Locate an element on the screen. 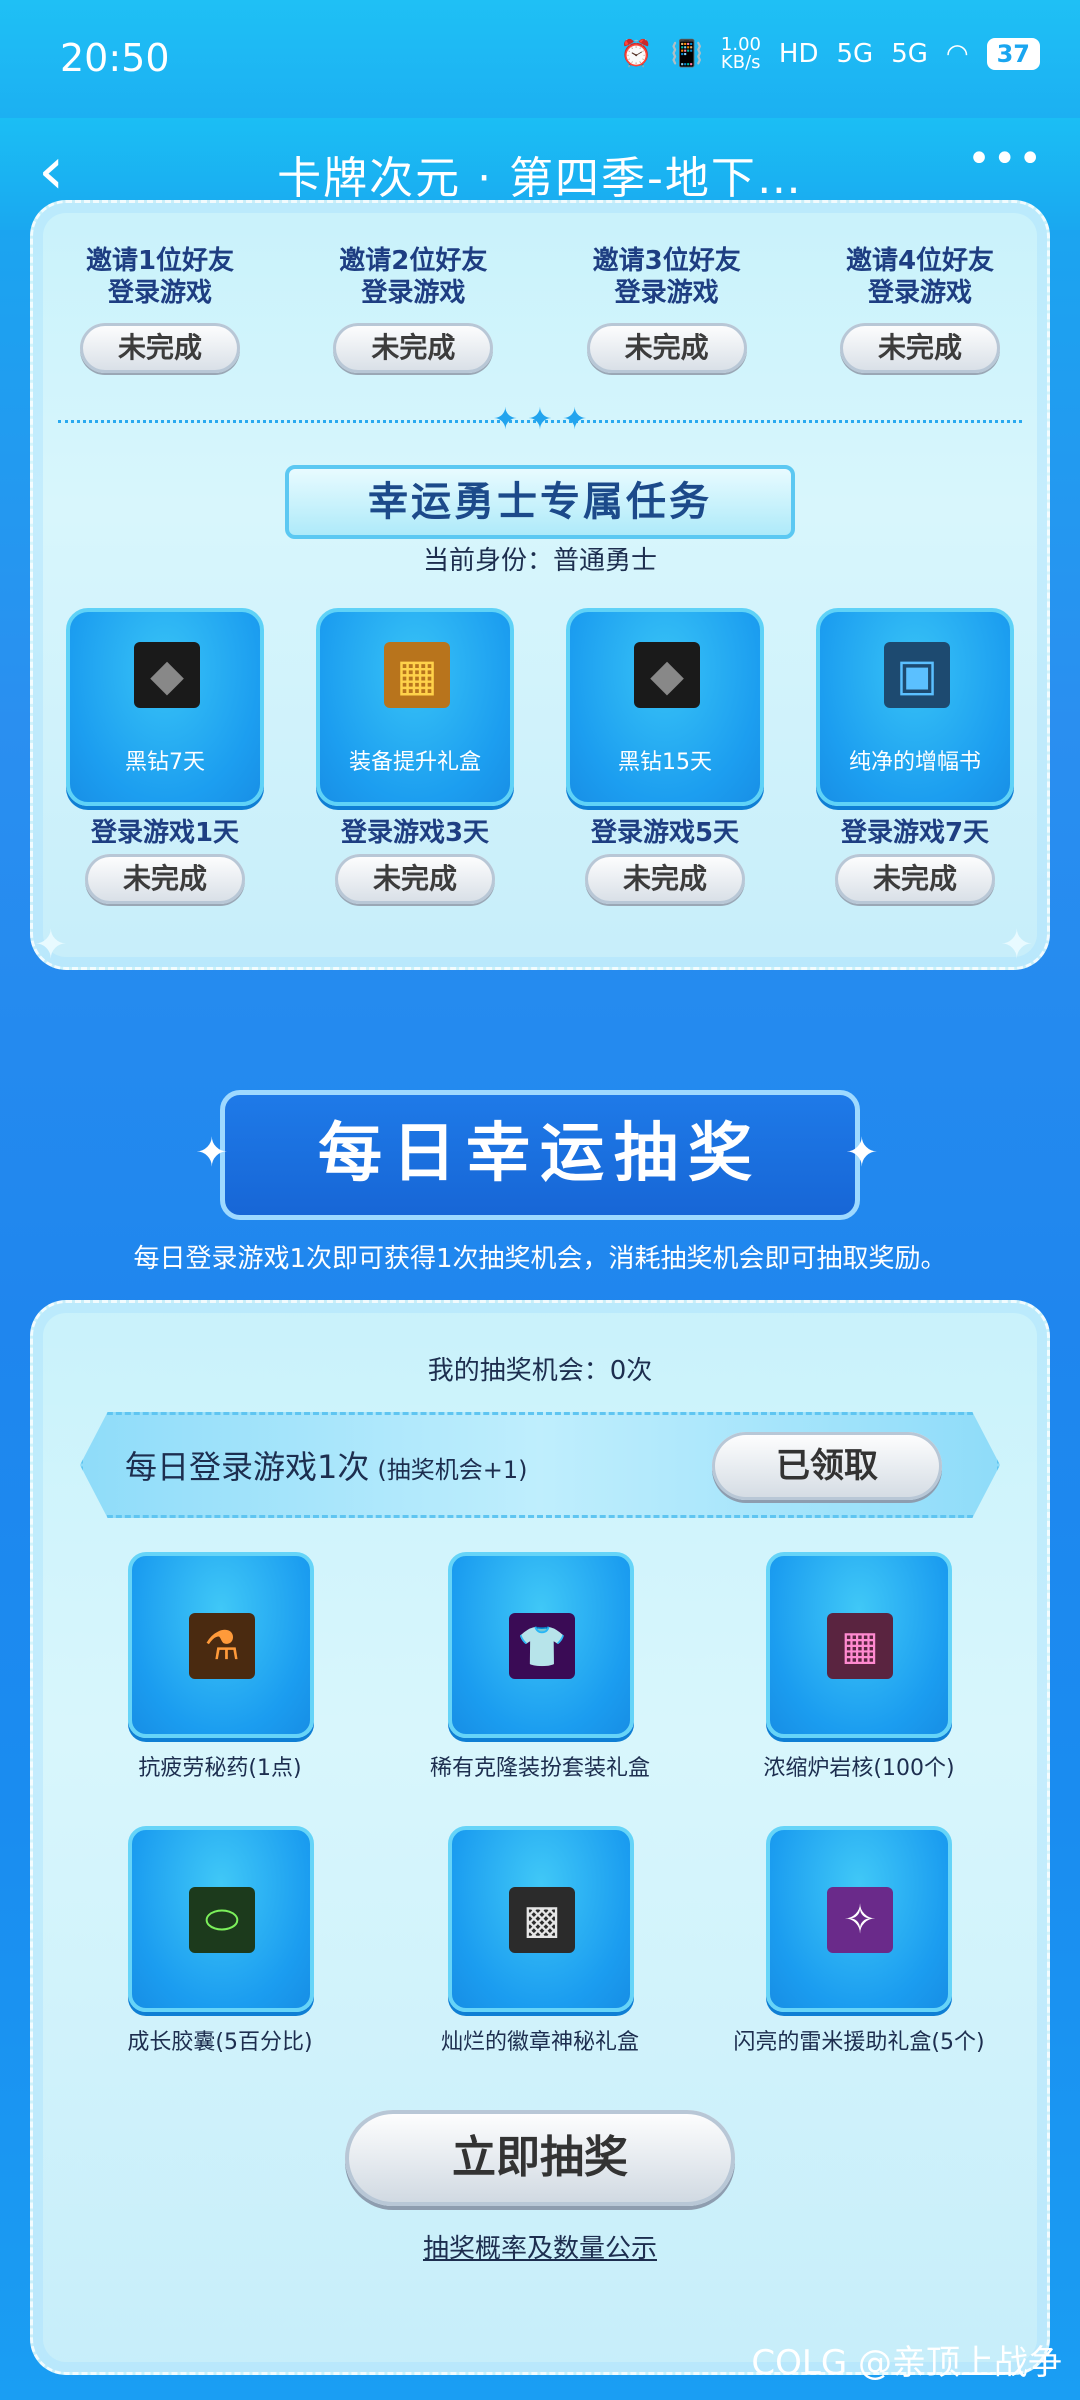 The width and height of the screenshot is (1080, 2400). identity-text: 当前身份：普通勇士 is located at coordinates (539, 561).